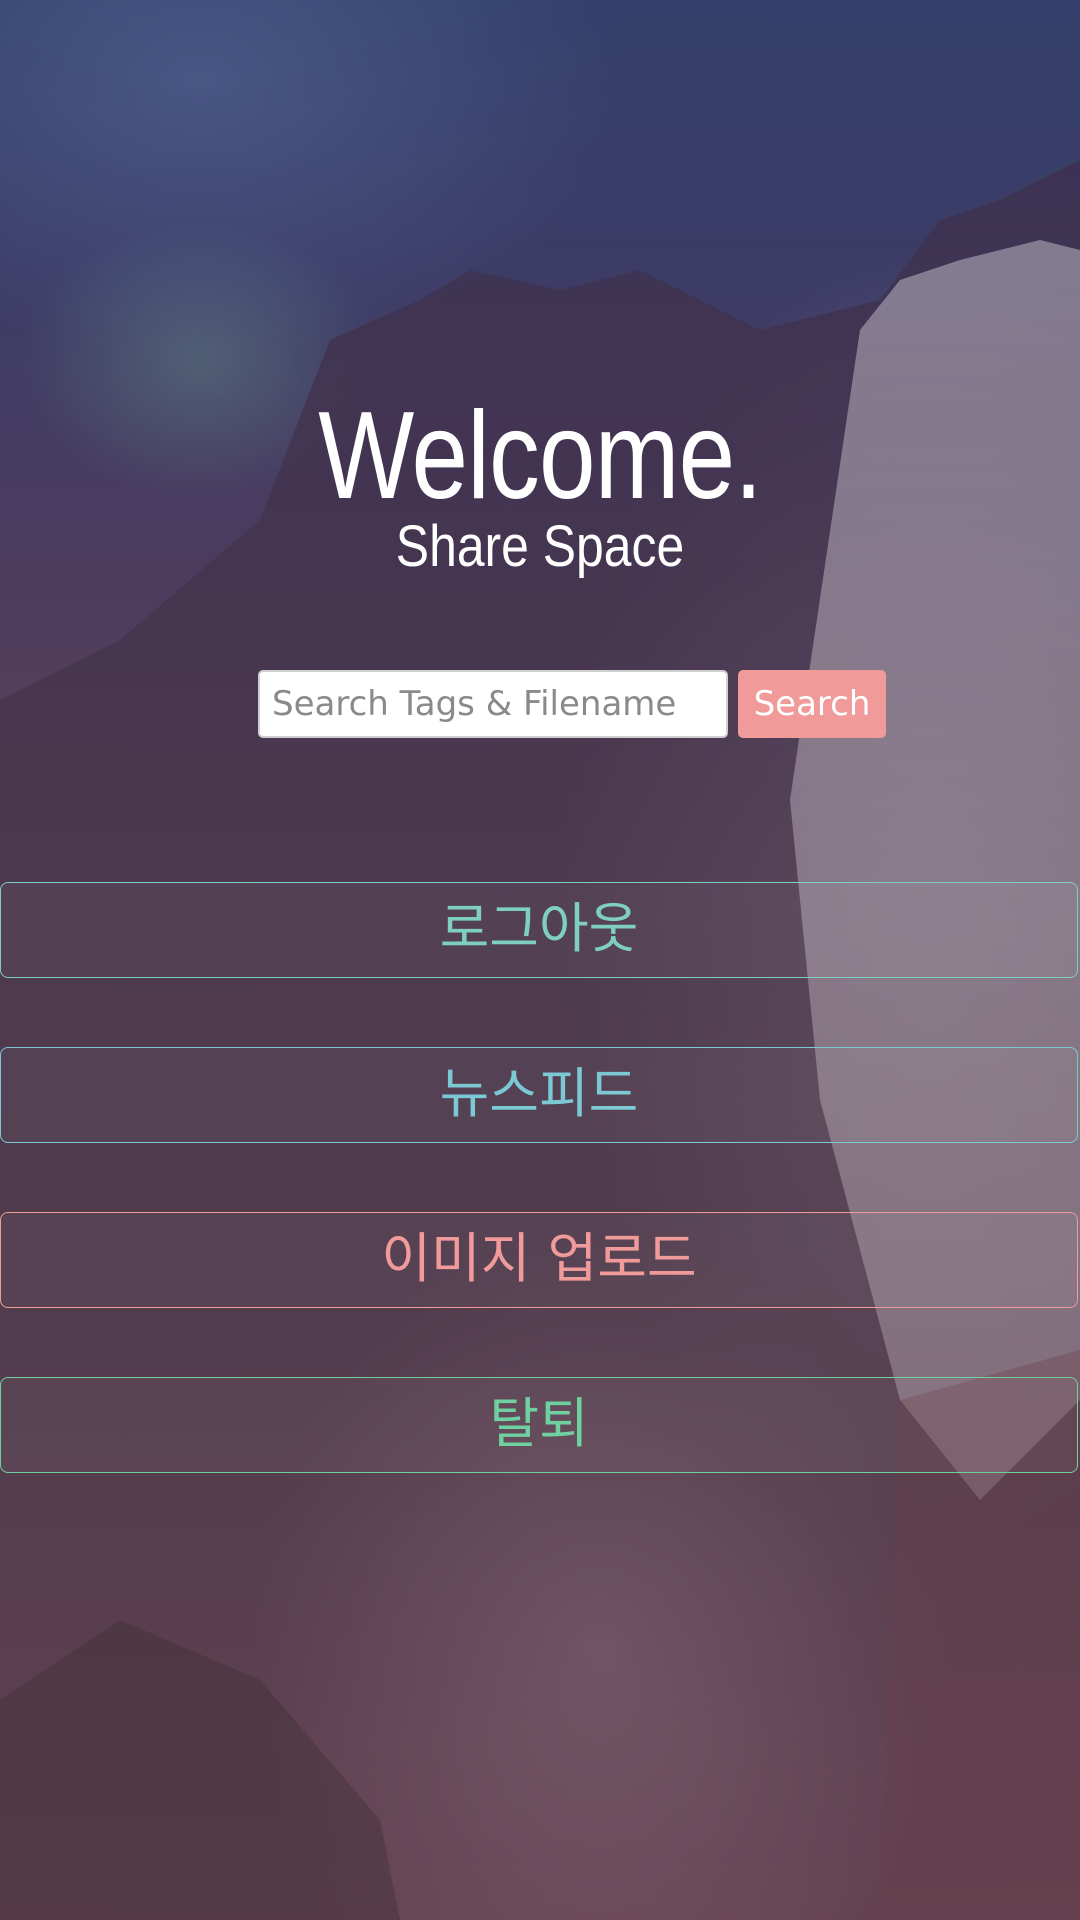 This screenshot has width=1080, height=1920. What do you see at coordinates (539, 930) in the screenshot?
I see `logout-button: 로그아웃` at bounding box center [539, 930].